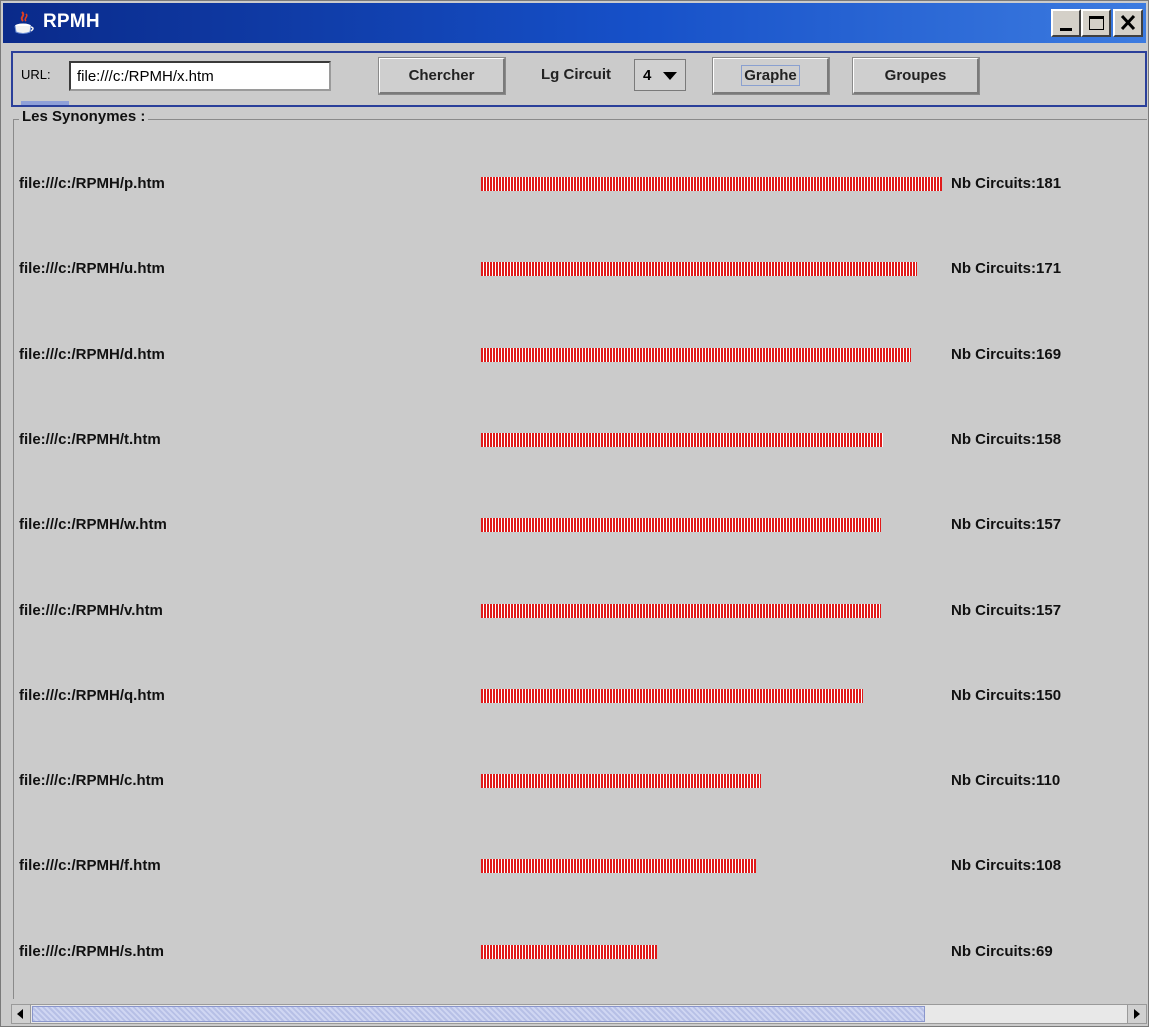 This screenshot has height=1027, width=1149. I want to click on circuit-count-label: Nb Circuits:181, so click(1006, 183).